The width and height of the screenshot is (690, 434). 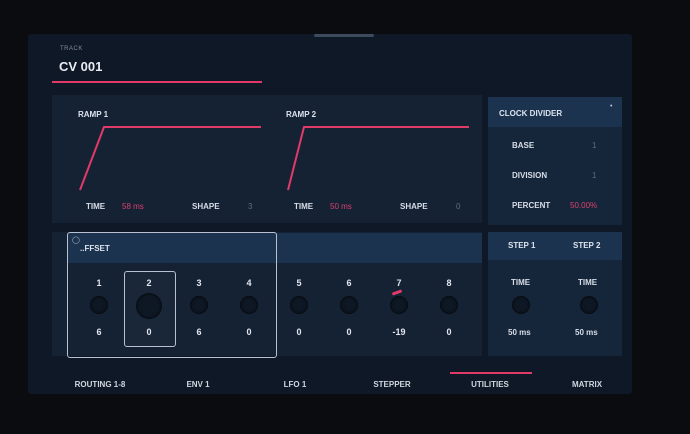 I want to click on clock-division-label: DIVISION, so click(x=530, y=175).